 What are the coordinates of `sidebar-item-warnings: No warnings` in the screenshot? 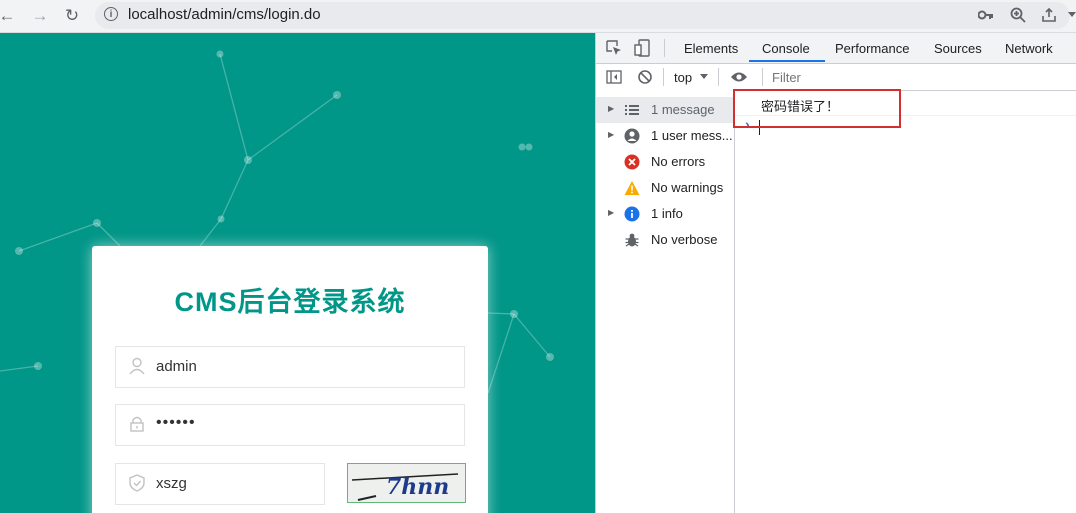 It's located at (665, 188).